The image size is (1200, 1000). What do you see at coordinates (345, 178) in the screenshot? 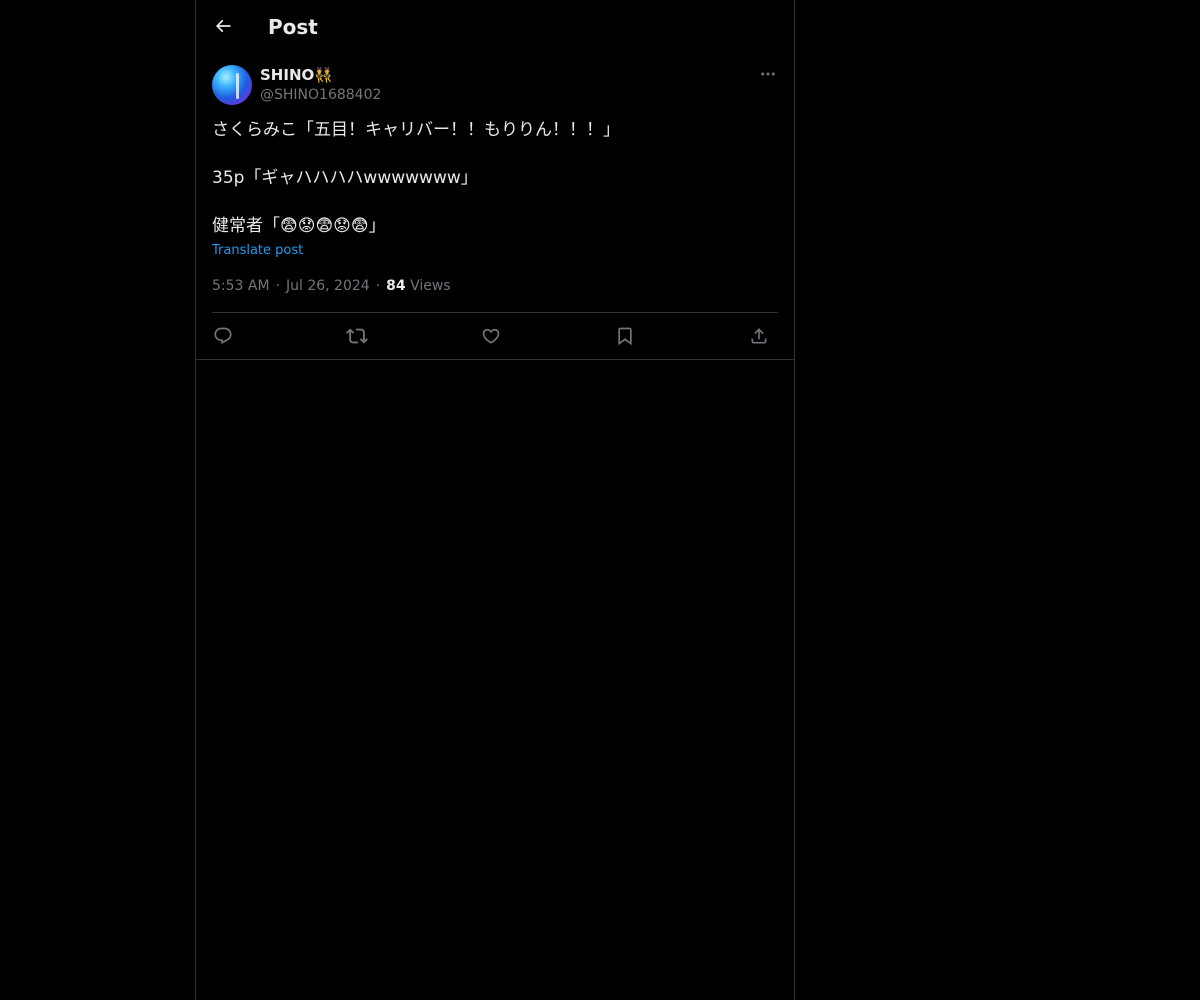
I see `post-text-line: 35p「ギャハハハハwwwwwww」` at bounding box center [345, 178].